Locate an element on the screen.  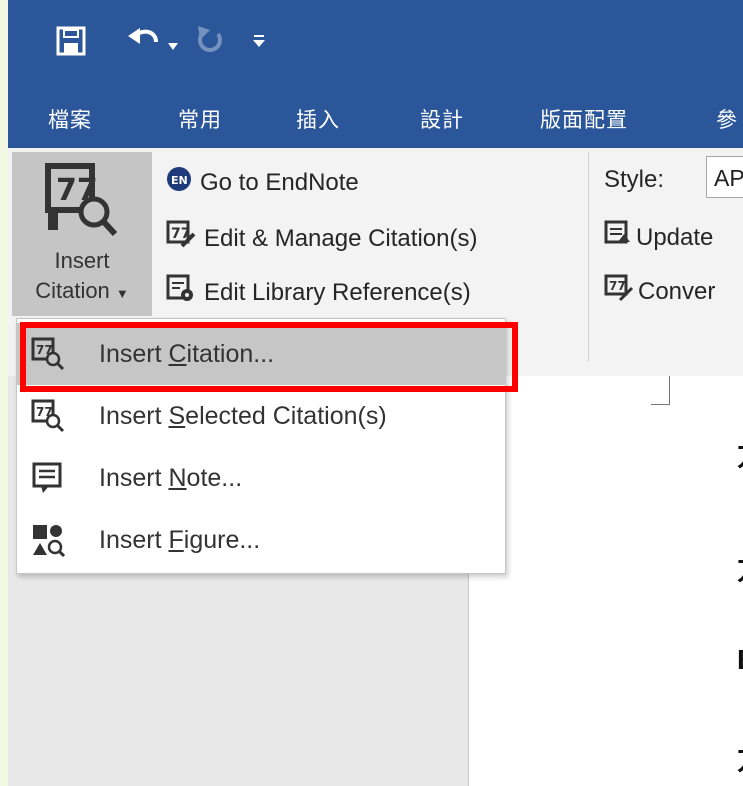
crop-mark is located at coordinates (669, 390).